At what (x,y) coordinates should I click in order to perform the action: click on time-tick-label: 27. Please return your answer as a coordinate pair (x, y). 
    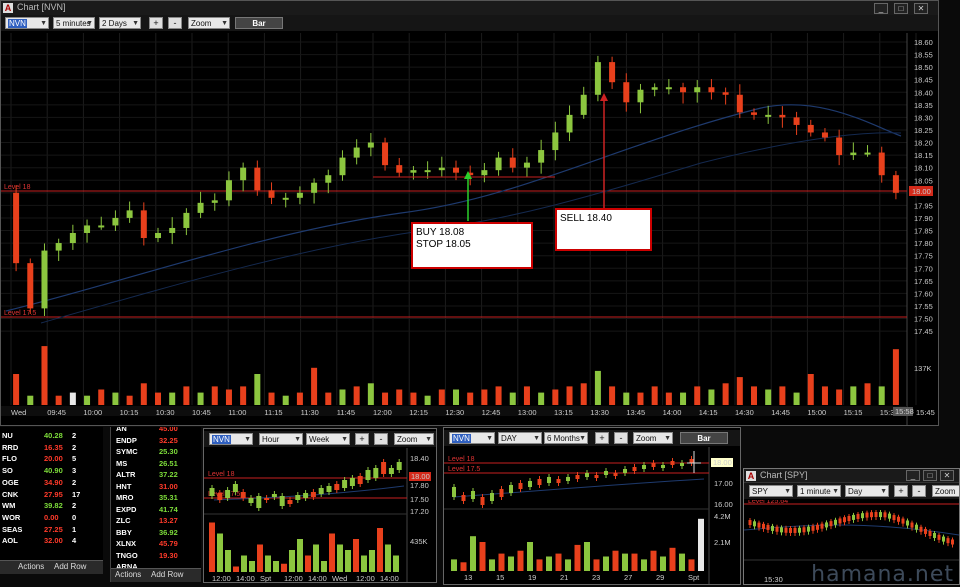
    Looking at the image, I should click on (628, 577).